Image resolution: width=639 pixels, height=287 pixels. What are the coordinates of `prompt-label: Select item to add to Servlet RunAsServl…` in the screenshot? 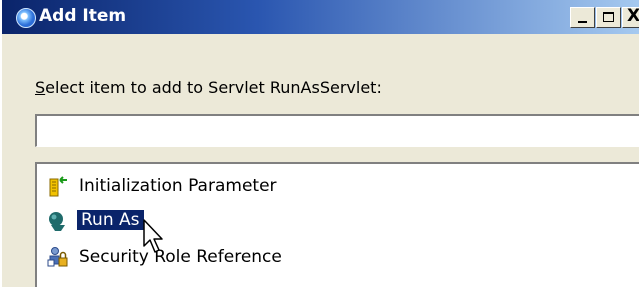 It's located at (208, 87).